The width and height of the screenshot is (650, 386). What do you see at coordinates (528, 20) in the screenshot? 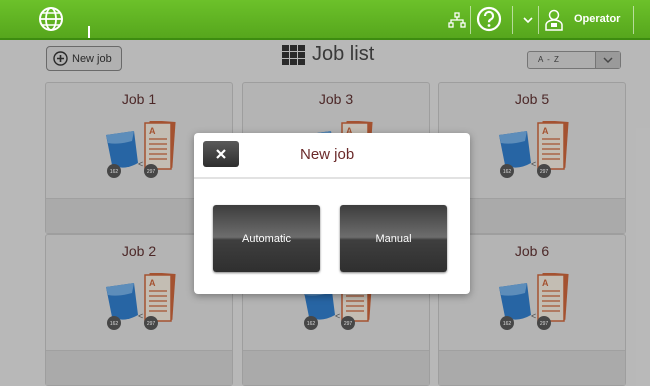
I see `chevron-down-icon` at bounding box center [528, 20].